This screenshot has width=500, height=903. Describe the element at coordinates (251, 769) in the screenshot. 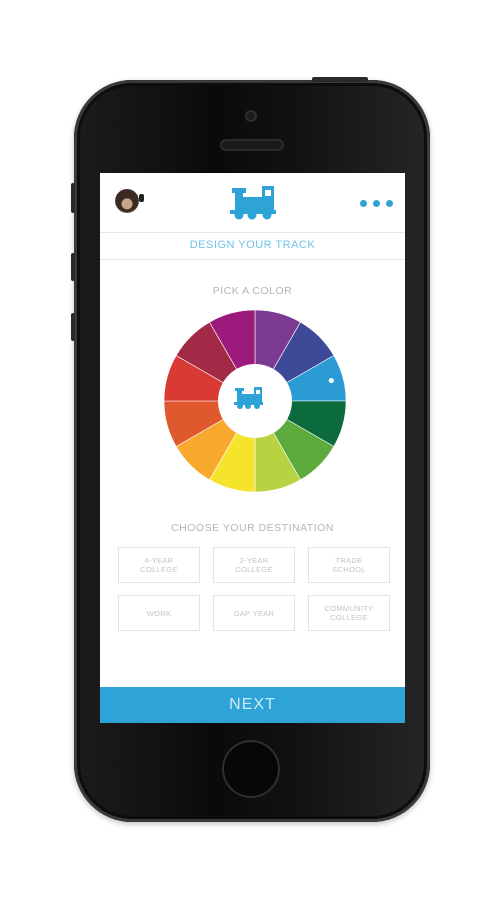

I see `home-button` at that location.